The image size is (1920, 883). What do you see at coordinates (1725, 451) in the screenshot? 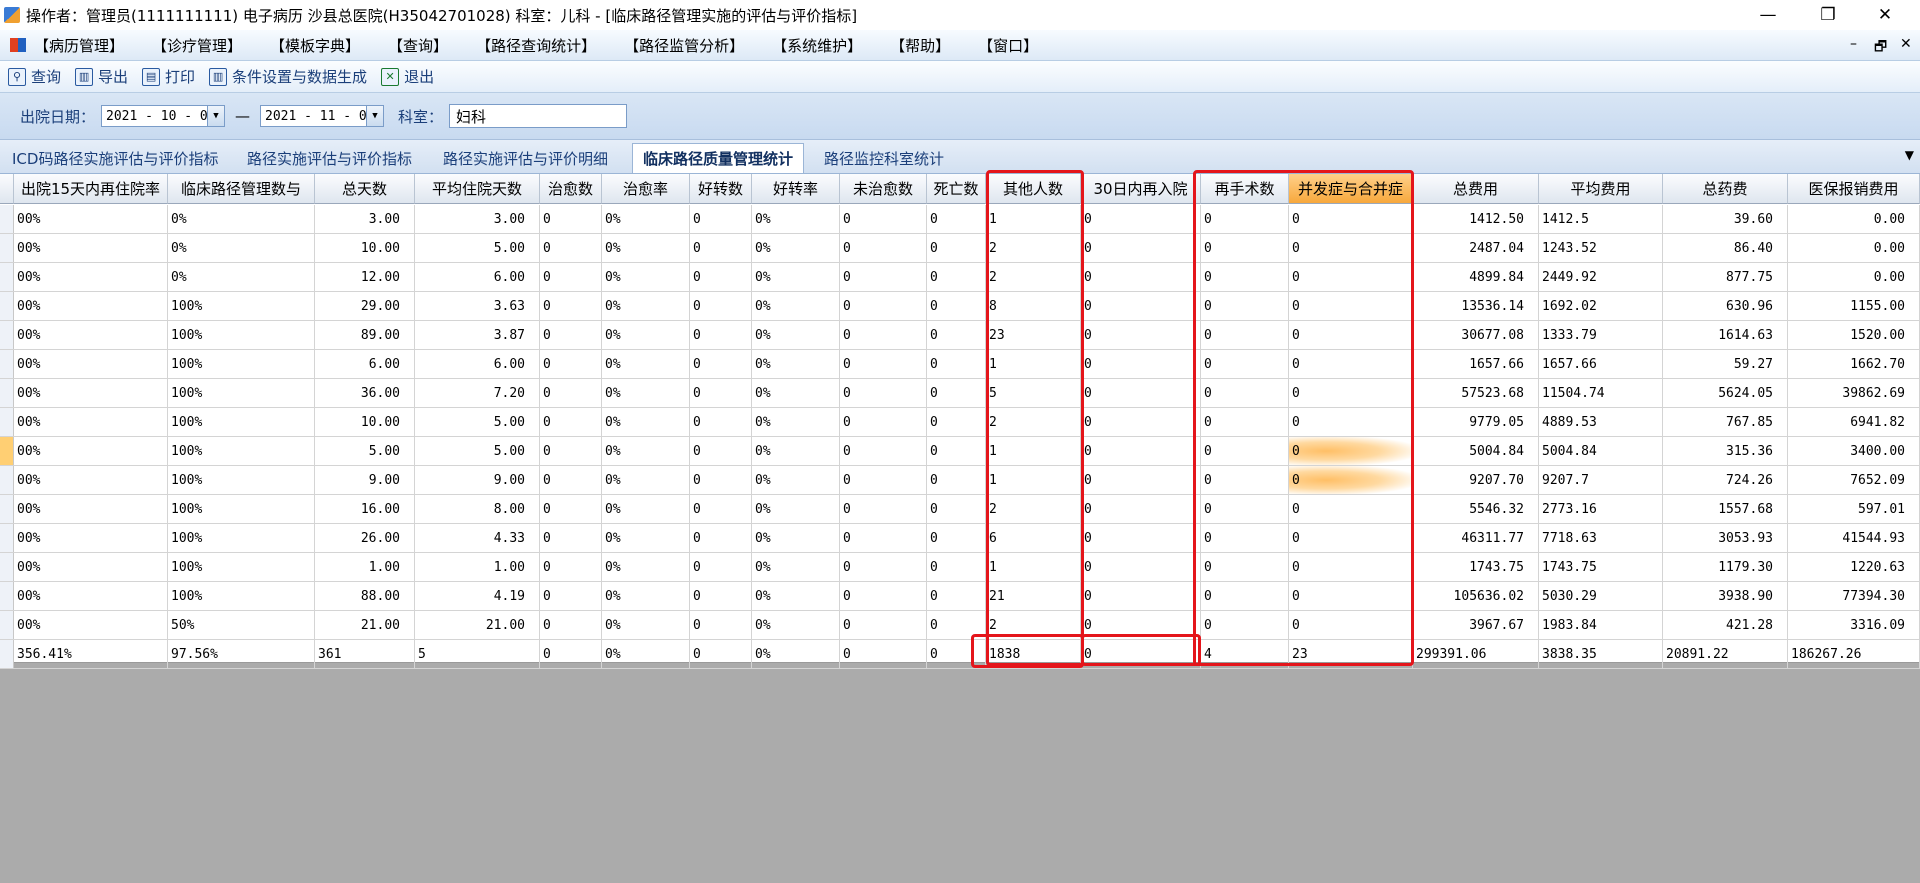
I see `cell-drug-cost: 315.36` at bounding box center [1725, 451].